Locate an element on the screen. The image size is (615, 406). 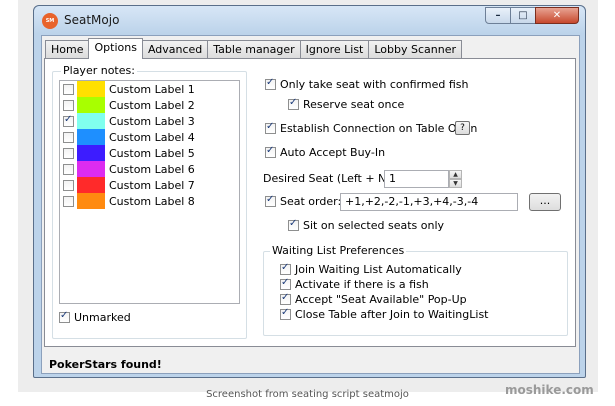
unmarked-label: Unmarked is located at coordinates (102, 317).